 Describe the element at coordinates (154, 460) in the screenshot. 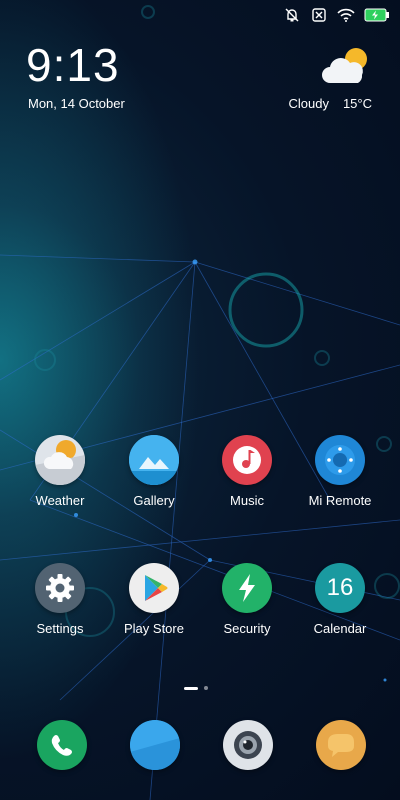

I see `gallery-icon` at that location.